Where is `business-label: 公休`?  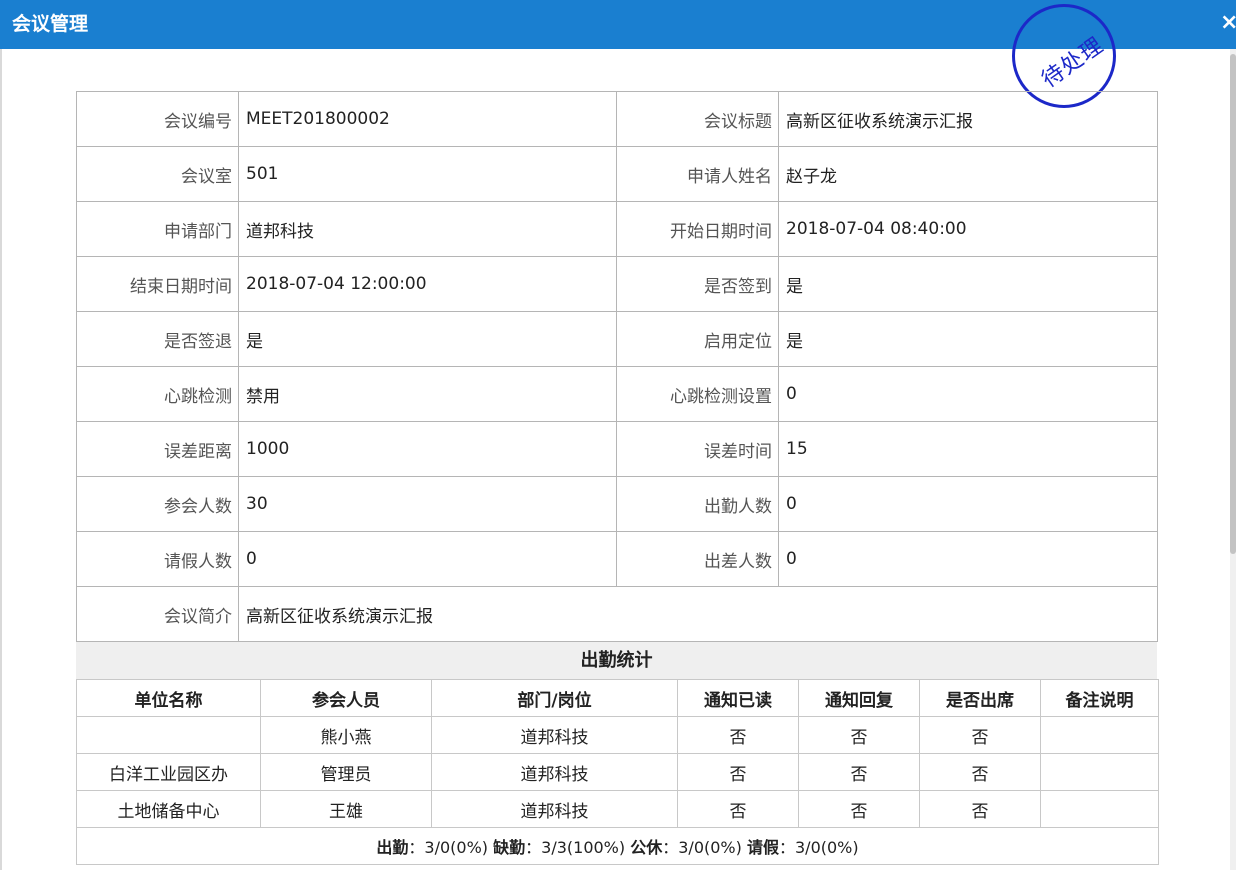 business-label: 公休 is located at coordinates (646, 847).